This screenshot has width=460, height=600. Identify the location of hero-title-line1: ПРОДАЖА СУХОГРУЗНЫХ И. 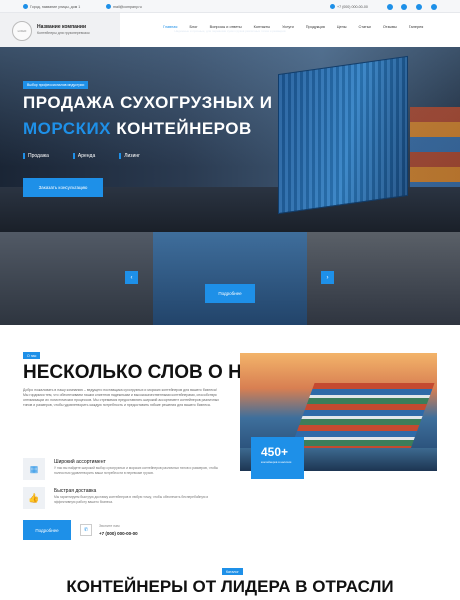
(148, 102).